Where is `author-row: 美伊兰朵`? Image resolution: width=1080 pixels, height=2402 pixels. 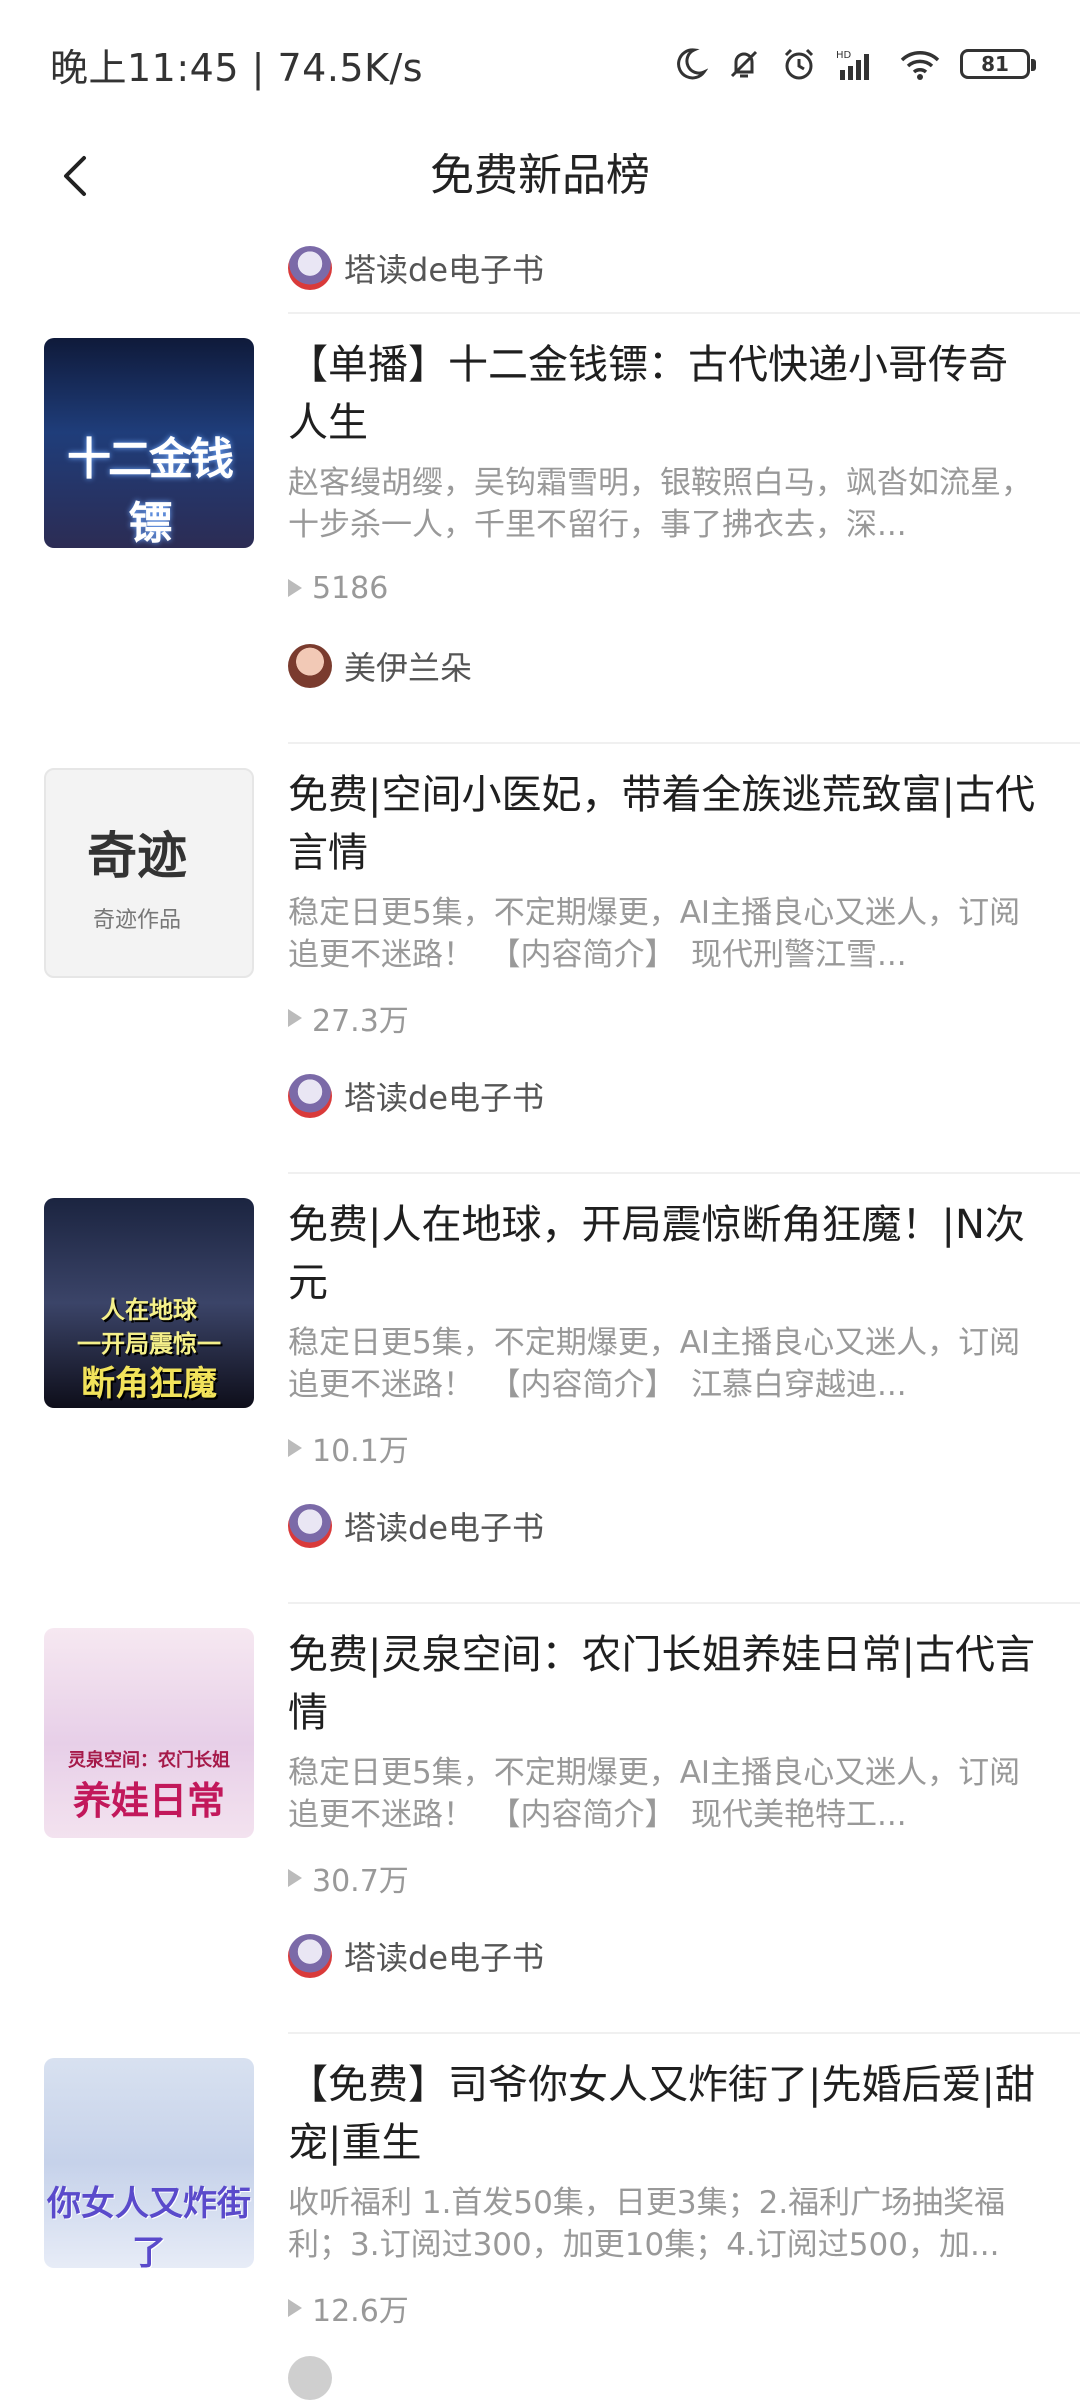 author-row: 美伊兰朵 is located at coordinates (666, 666).